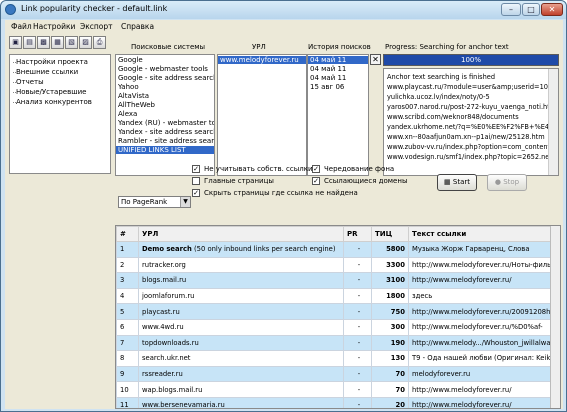 This screenshot has width=567, height=412. I want to click on log-scrollbar, so click(553, 122).